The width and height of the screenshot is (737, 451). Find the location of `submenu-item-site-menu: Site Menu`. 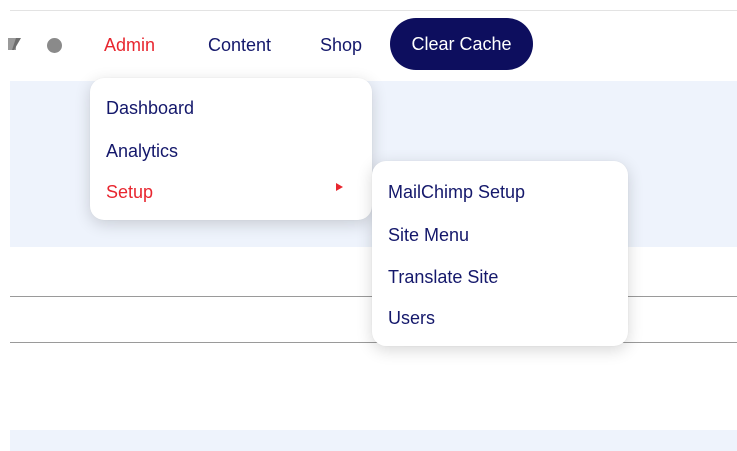

submenu-item-site-menu: Site Menu is located at coordinates (428, 235).